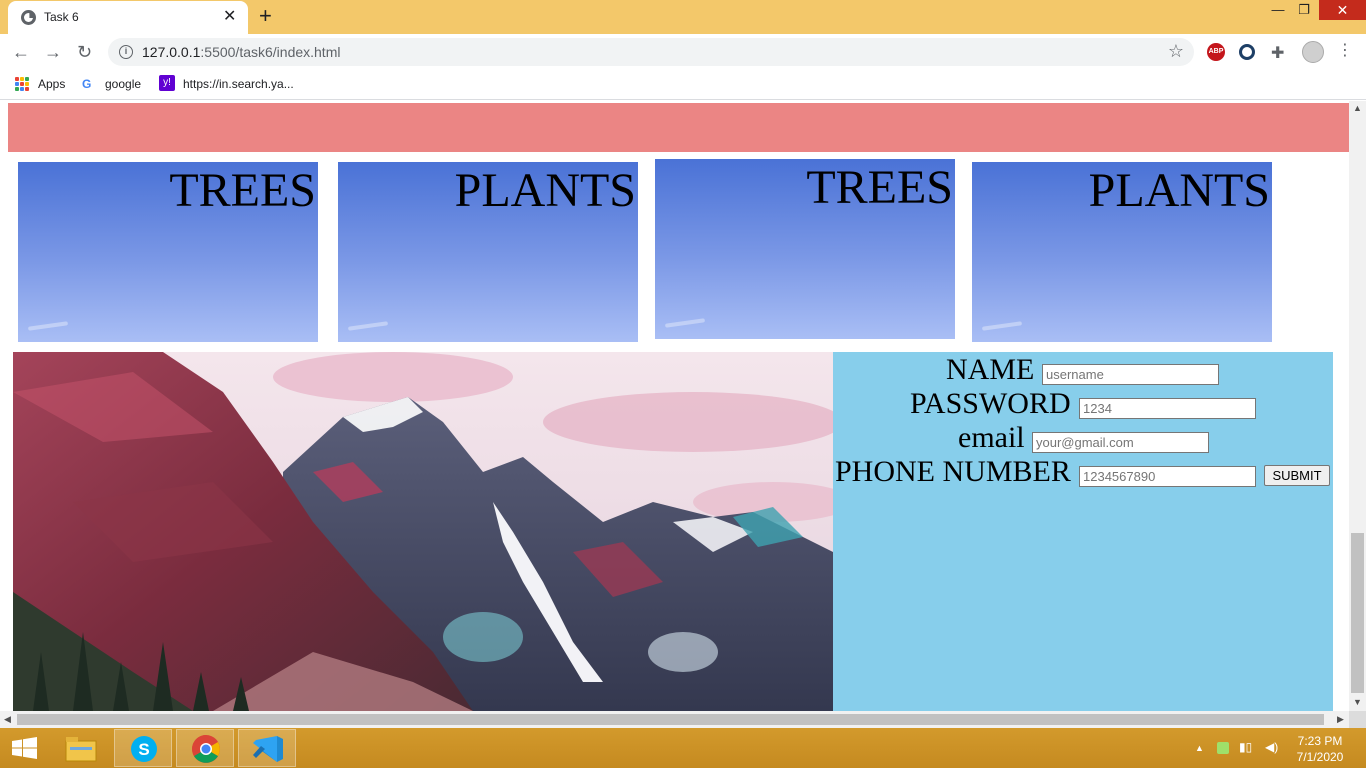 The height and width of the screenshot is (773, 1366). What do you see at coordinates (1216, 52) in the screenshot?
I see `adblock-icon: ABP` at bounding box center [1216, 52].